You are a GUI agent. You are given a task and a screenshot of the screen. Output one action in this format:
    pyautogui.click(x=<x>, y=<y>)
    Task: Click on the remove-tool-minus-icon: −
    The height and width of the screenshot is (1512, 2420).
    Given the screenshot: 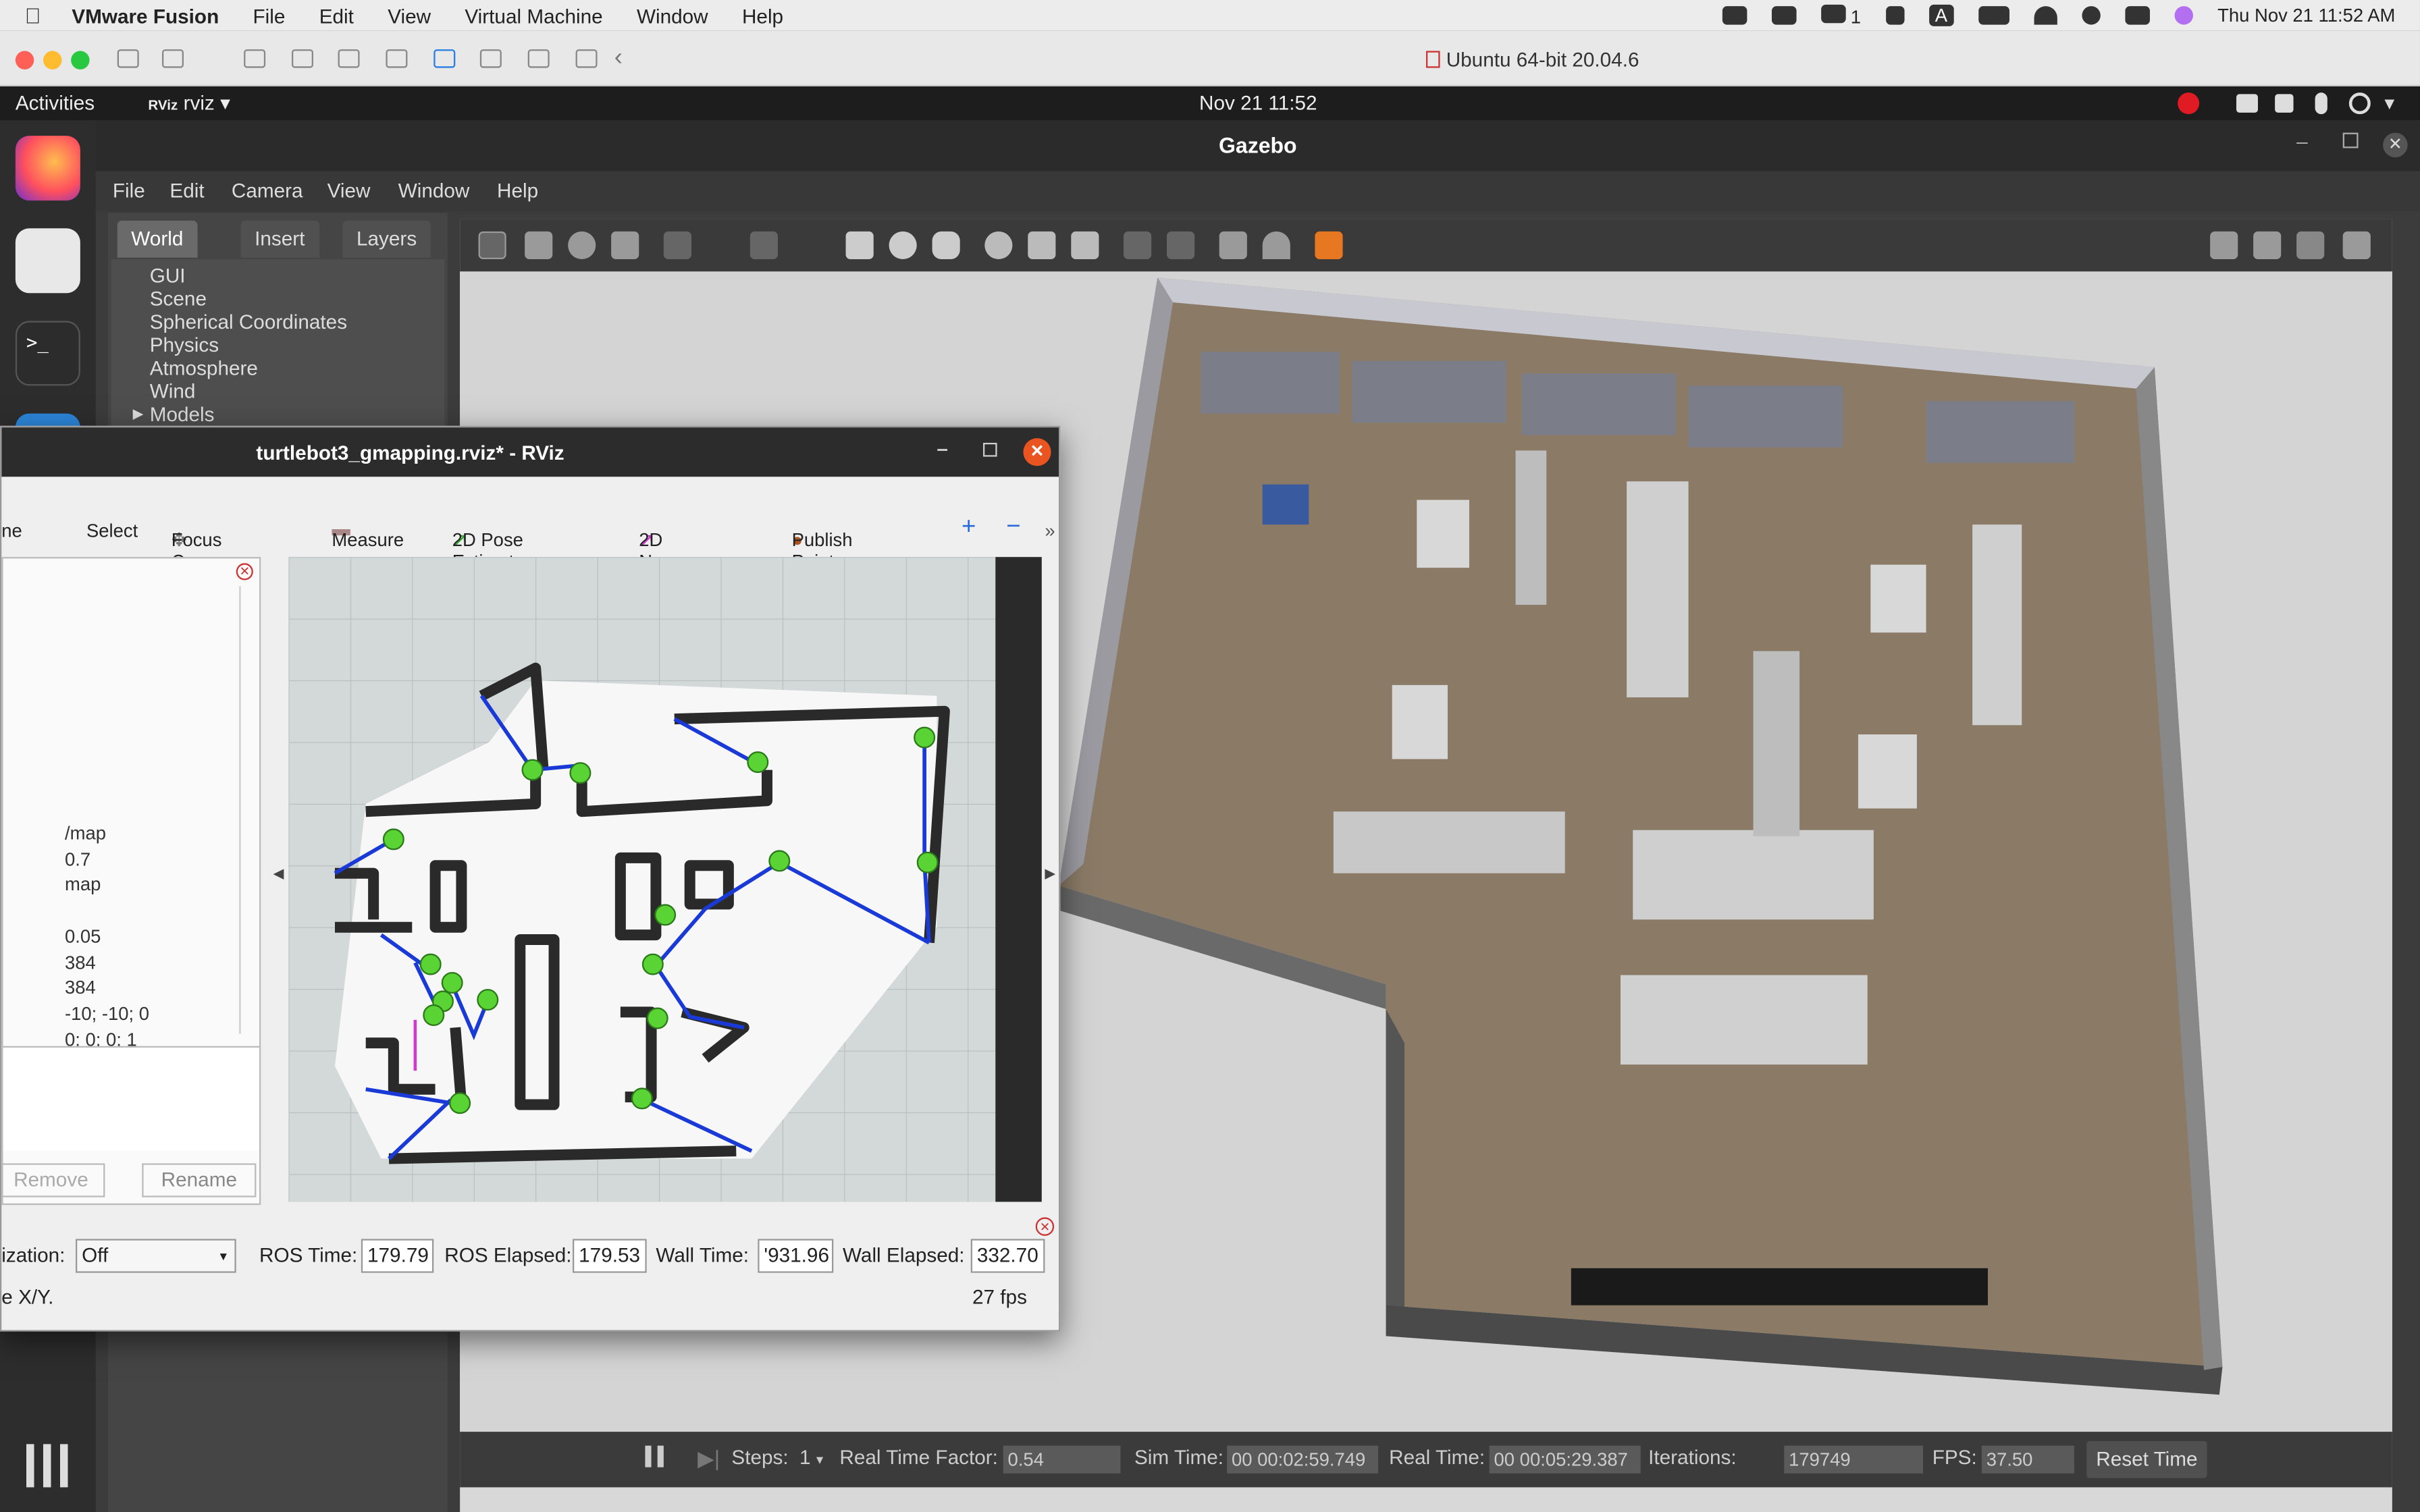 What is the action you would take?
    pyautogui.click(x=1013, y=527)
    